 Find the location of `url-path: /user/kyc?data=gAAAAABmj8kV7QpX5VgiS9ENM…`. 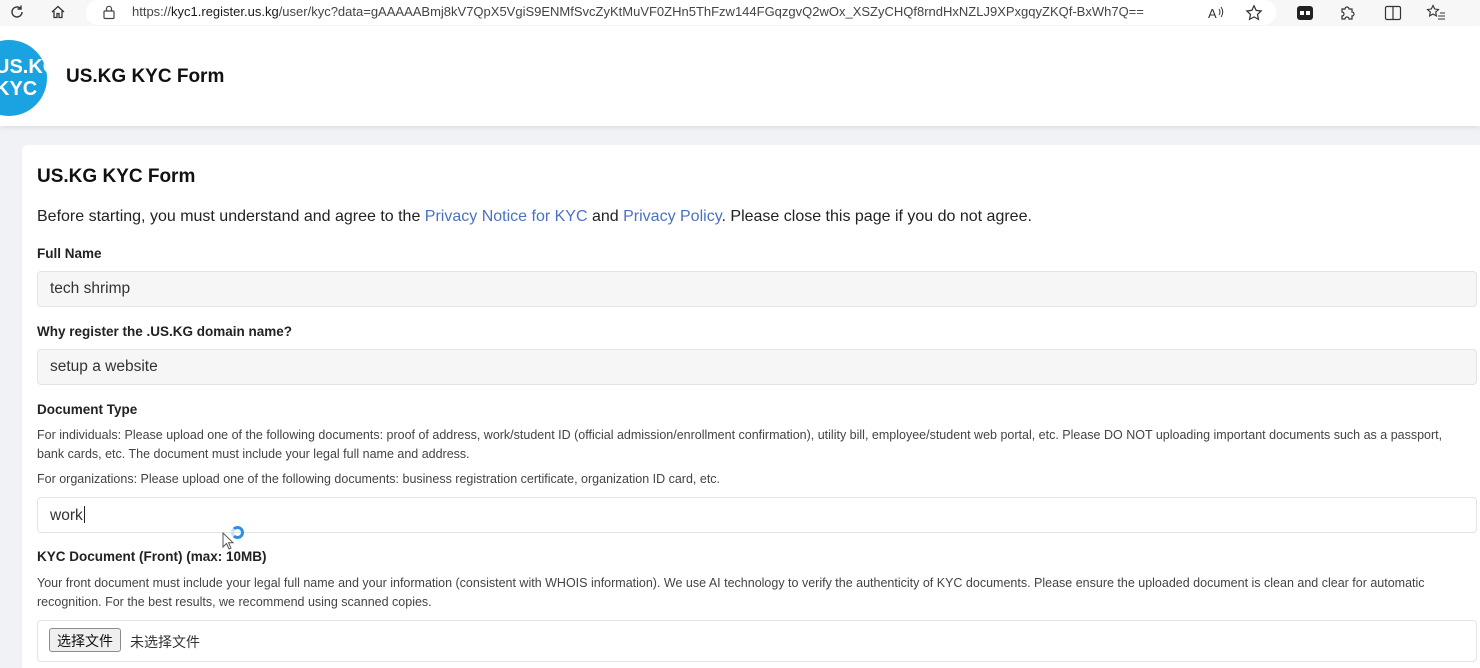

url-path: /user/kyc?data=gAAAAABmj8kV7QpX5VgiS9ENM… is located at coordinates (711, 11).